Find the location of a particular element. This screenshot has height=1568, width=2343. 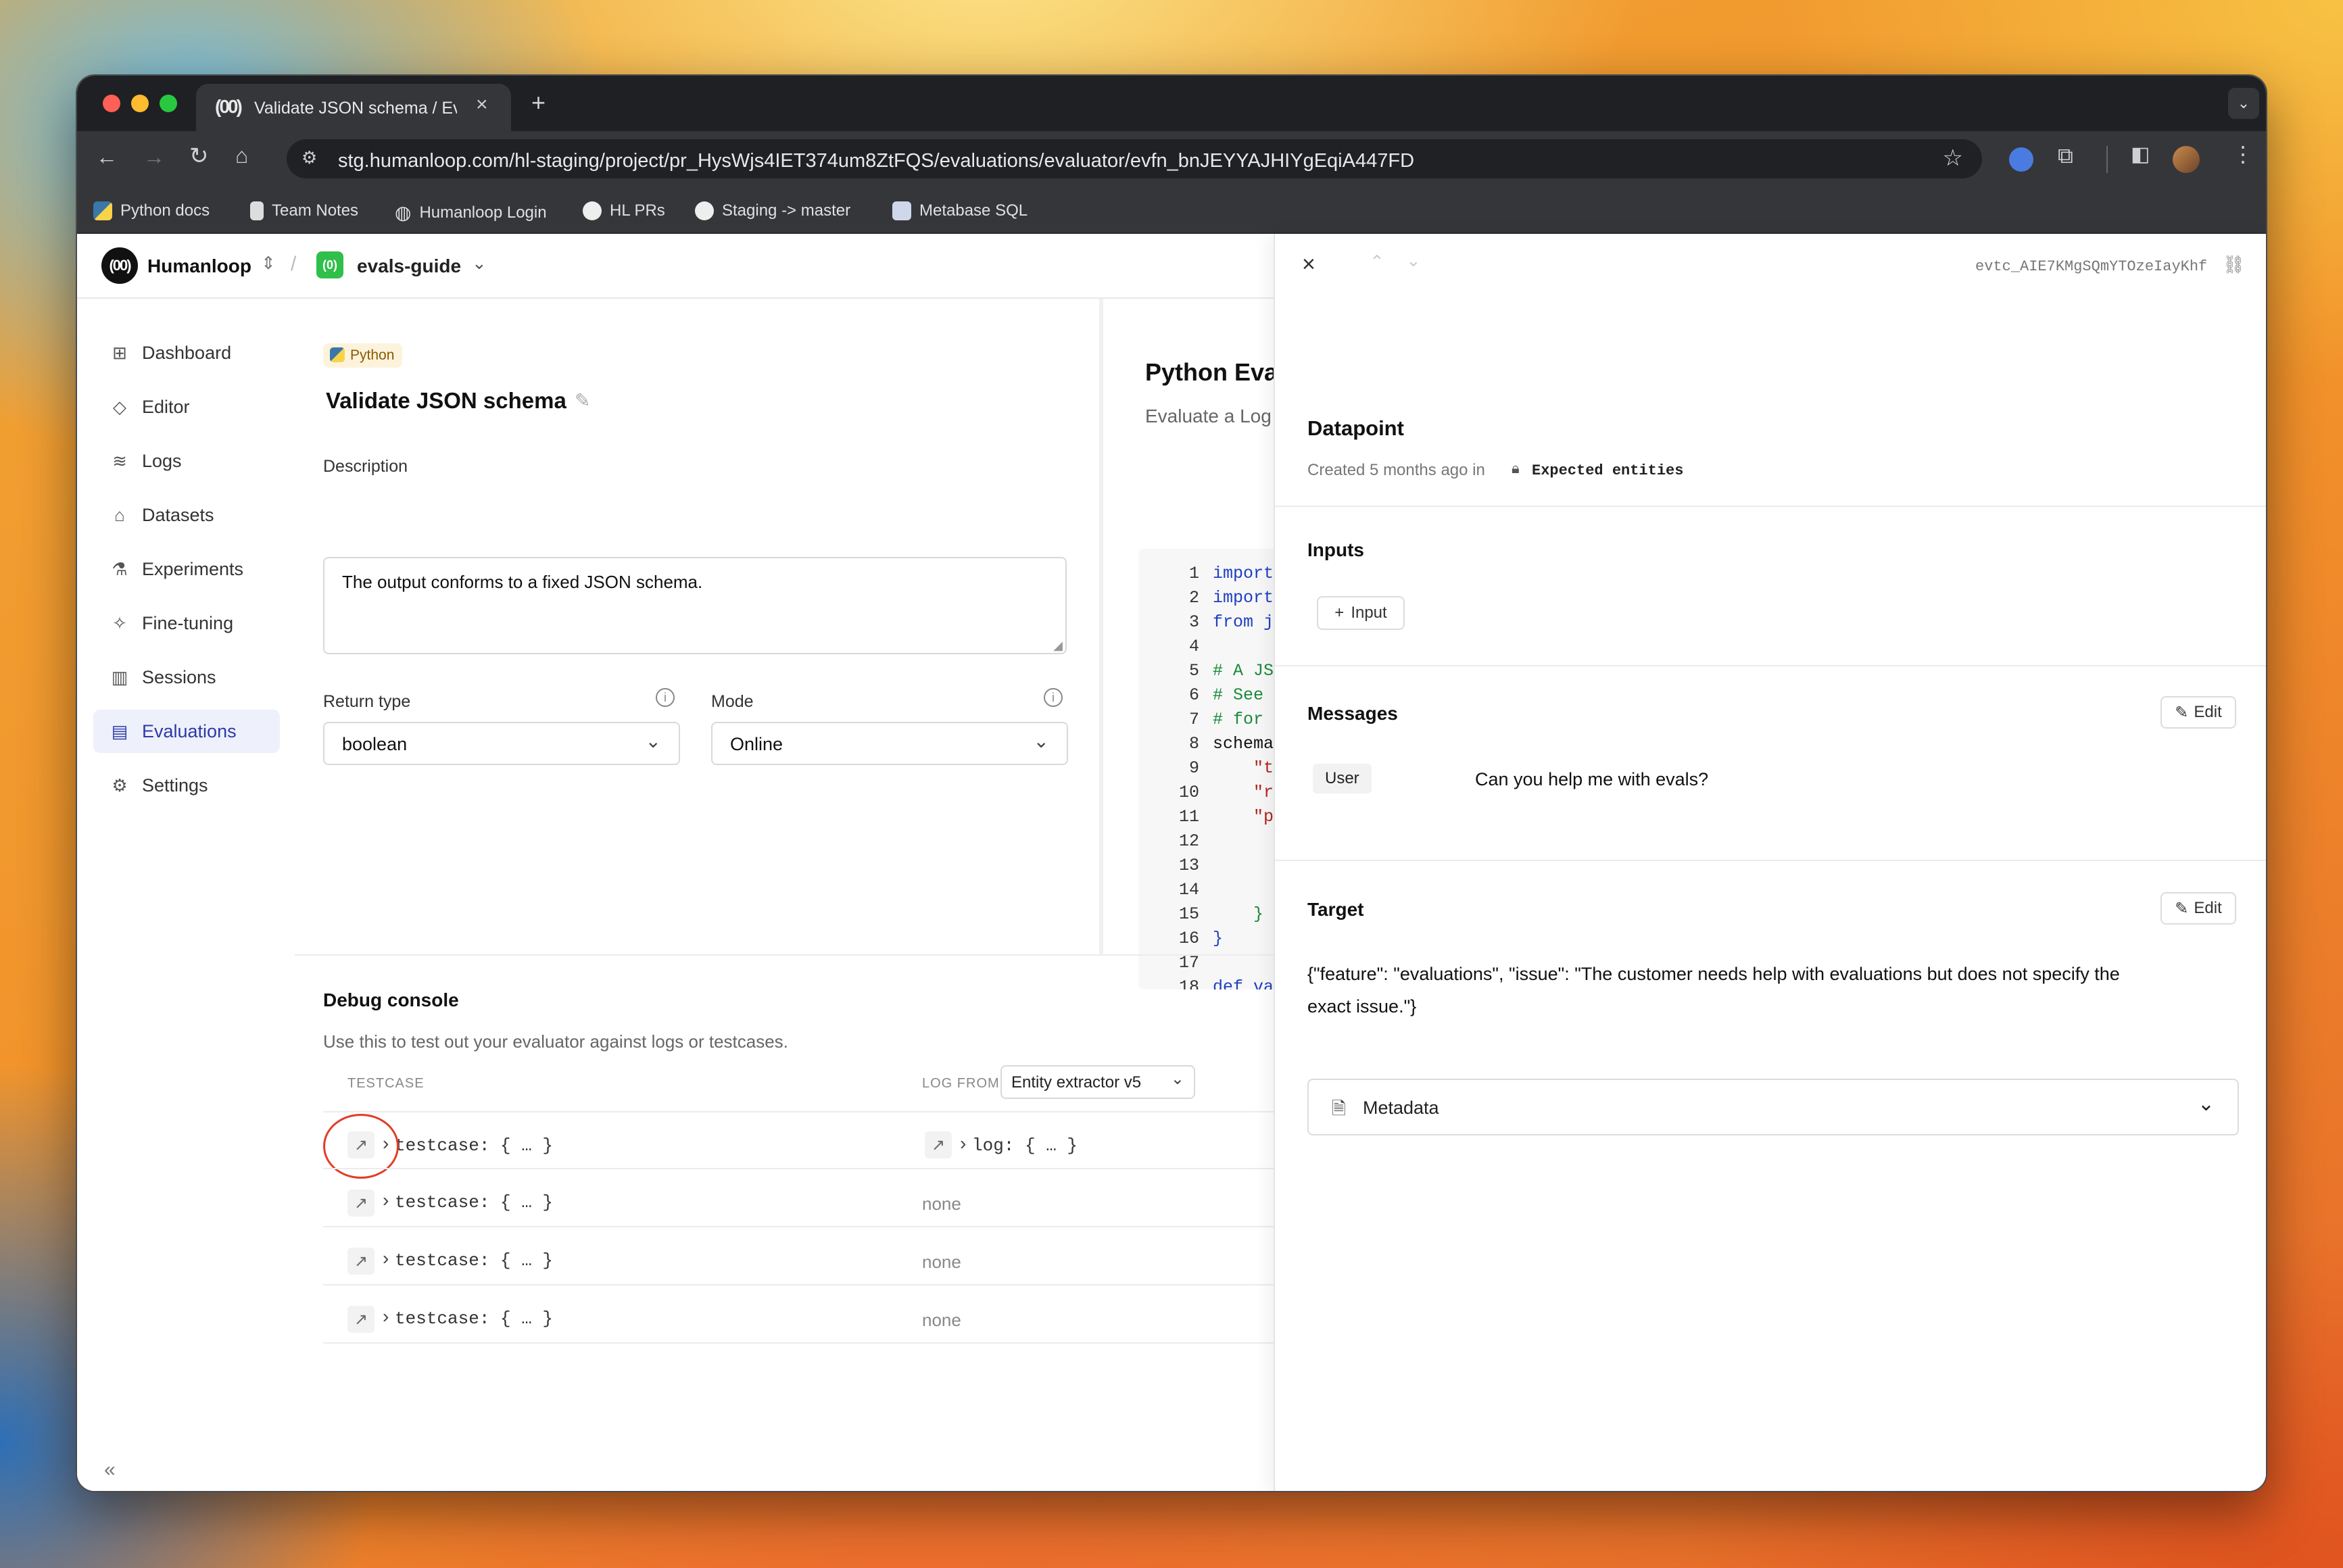

humanloop-logo-icon: (00) is located at coordinates (119, 265).